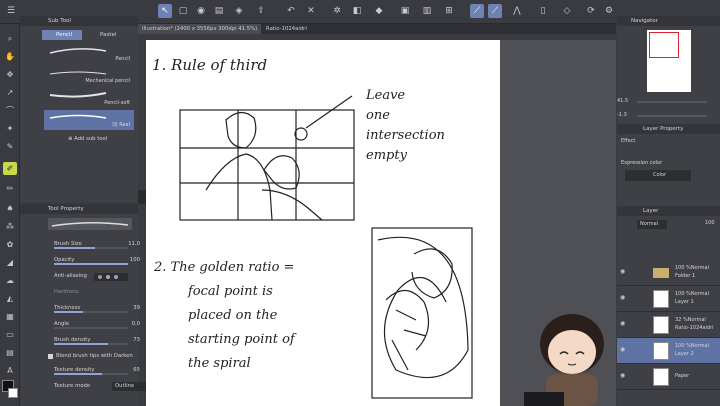  I want to click on aa-selector, so click(111, 277).